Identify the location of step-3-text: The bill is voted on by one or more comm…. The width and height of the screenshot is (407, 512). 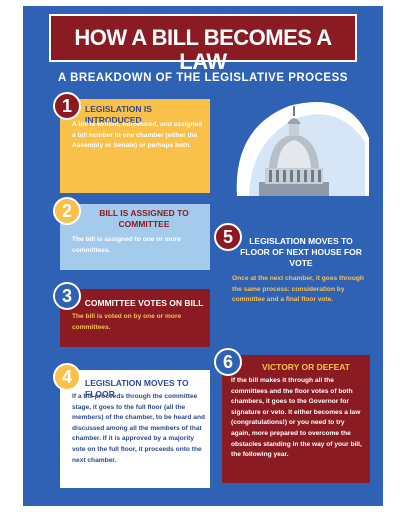
(127, 322).